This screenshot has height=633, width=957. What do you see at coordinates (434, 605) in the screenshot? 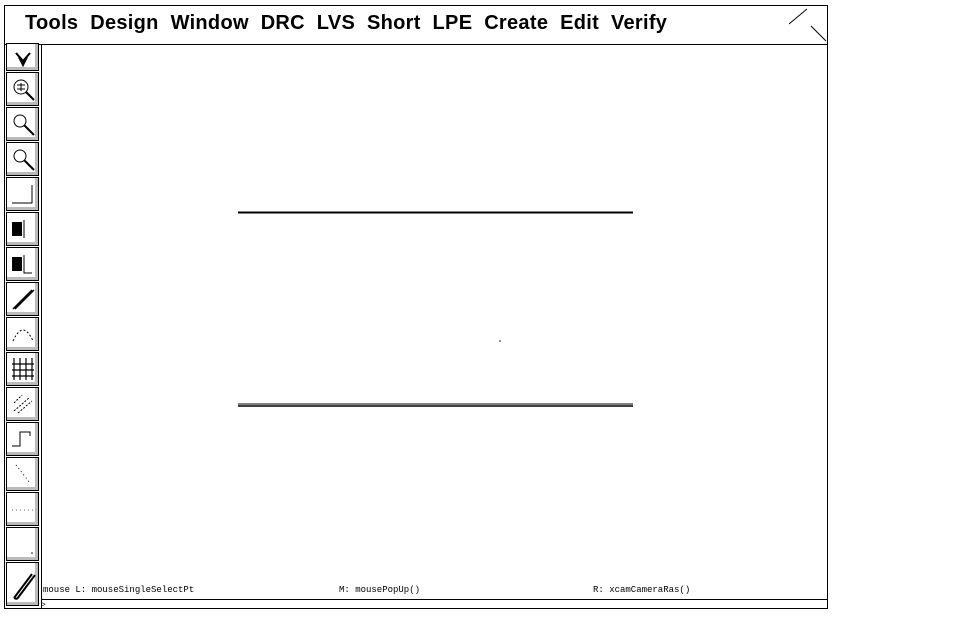
I see `command-line: >` at bounding box center [434, 605].